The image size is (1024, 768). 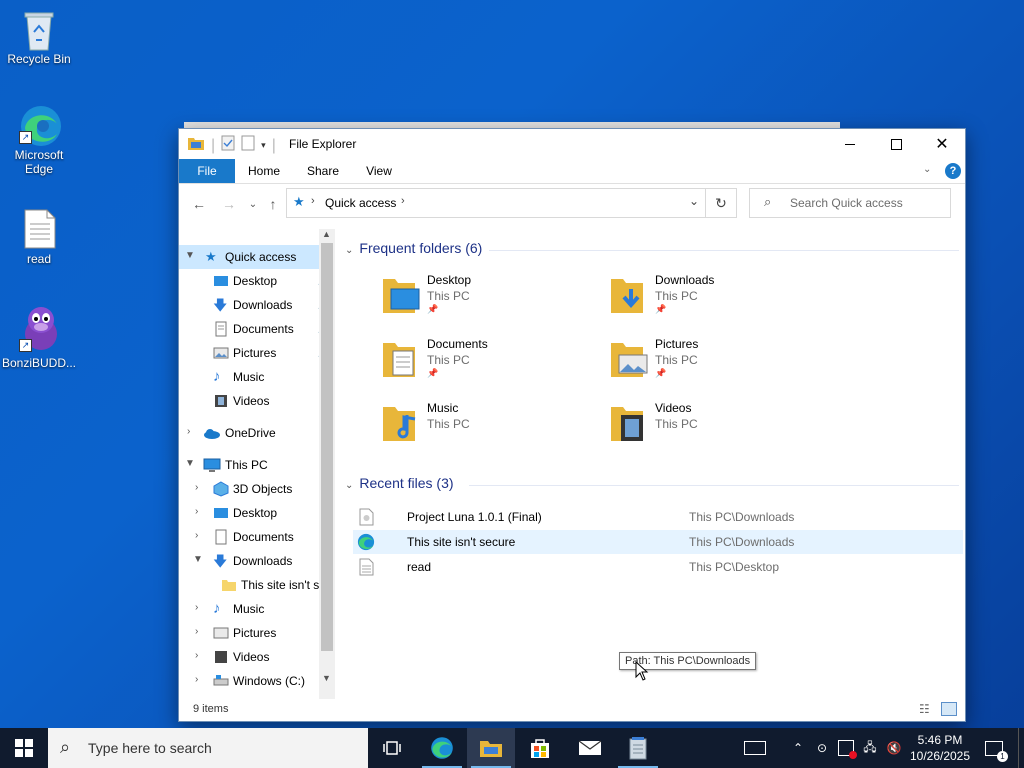 What do you see at coordinates (949, 709) in the screenshot?
I see `large-icons-view-icon` at bounding box center [949, 709].